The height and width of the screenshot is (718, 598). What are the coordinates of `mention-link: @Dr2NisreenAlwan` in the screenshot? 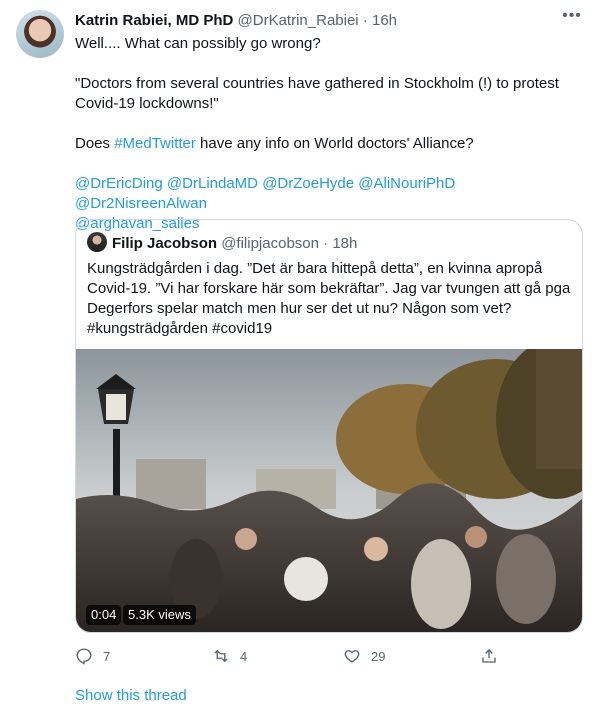 It's located at (141, 203).